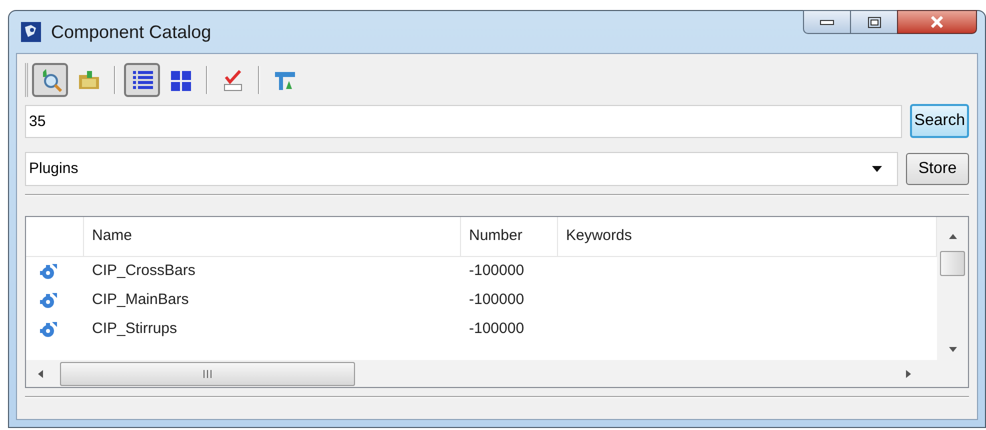 Image resolution: width=986 pixels, height=430 pixels. Describe the element at coordinates (272, 236) in the screenshot. I see `column-header: Name` at that location.